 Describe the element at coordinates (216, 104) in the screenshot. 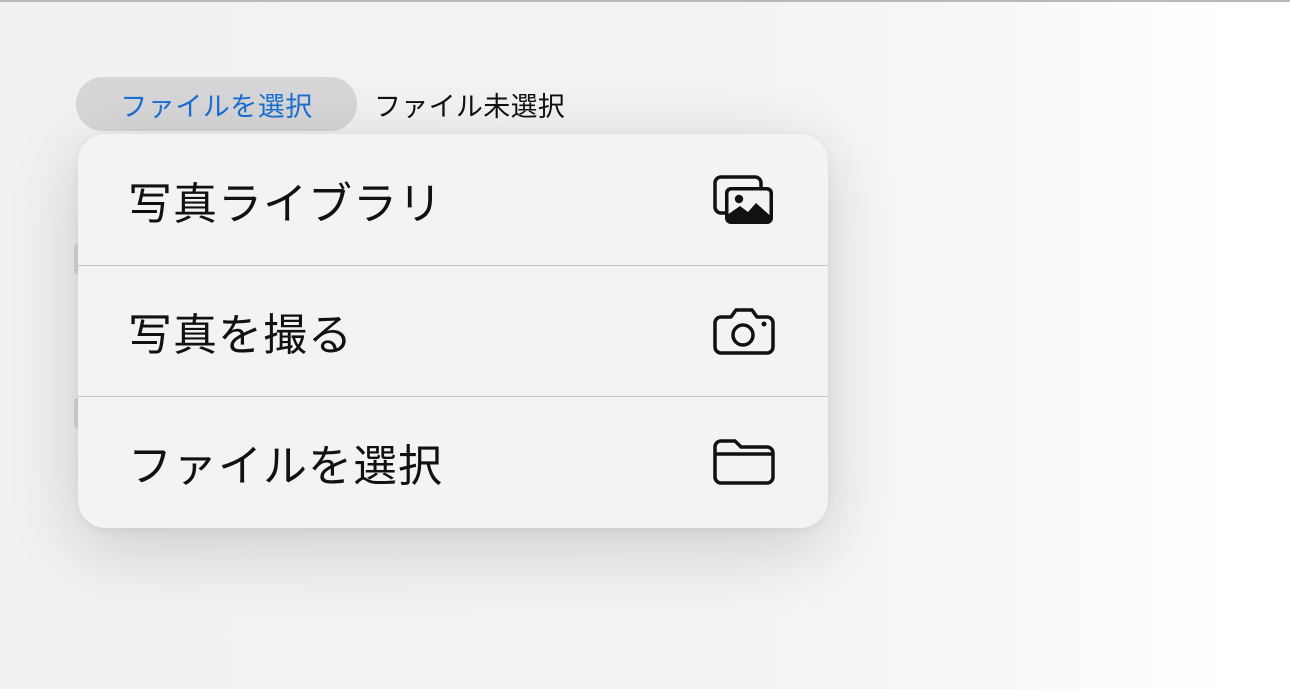

I see `choose-file-button: ファイルを選択` at that location.